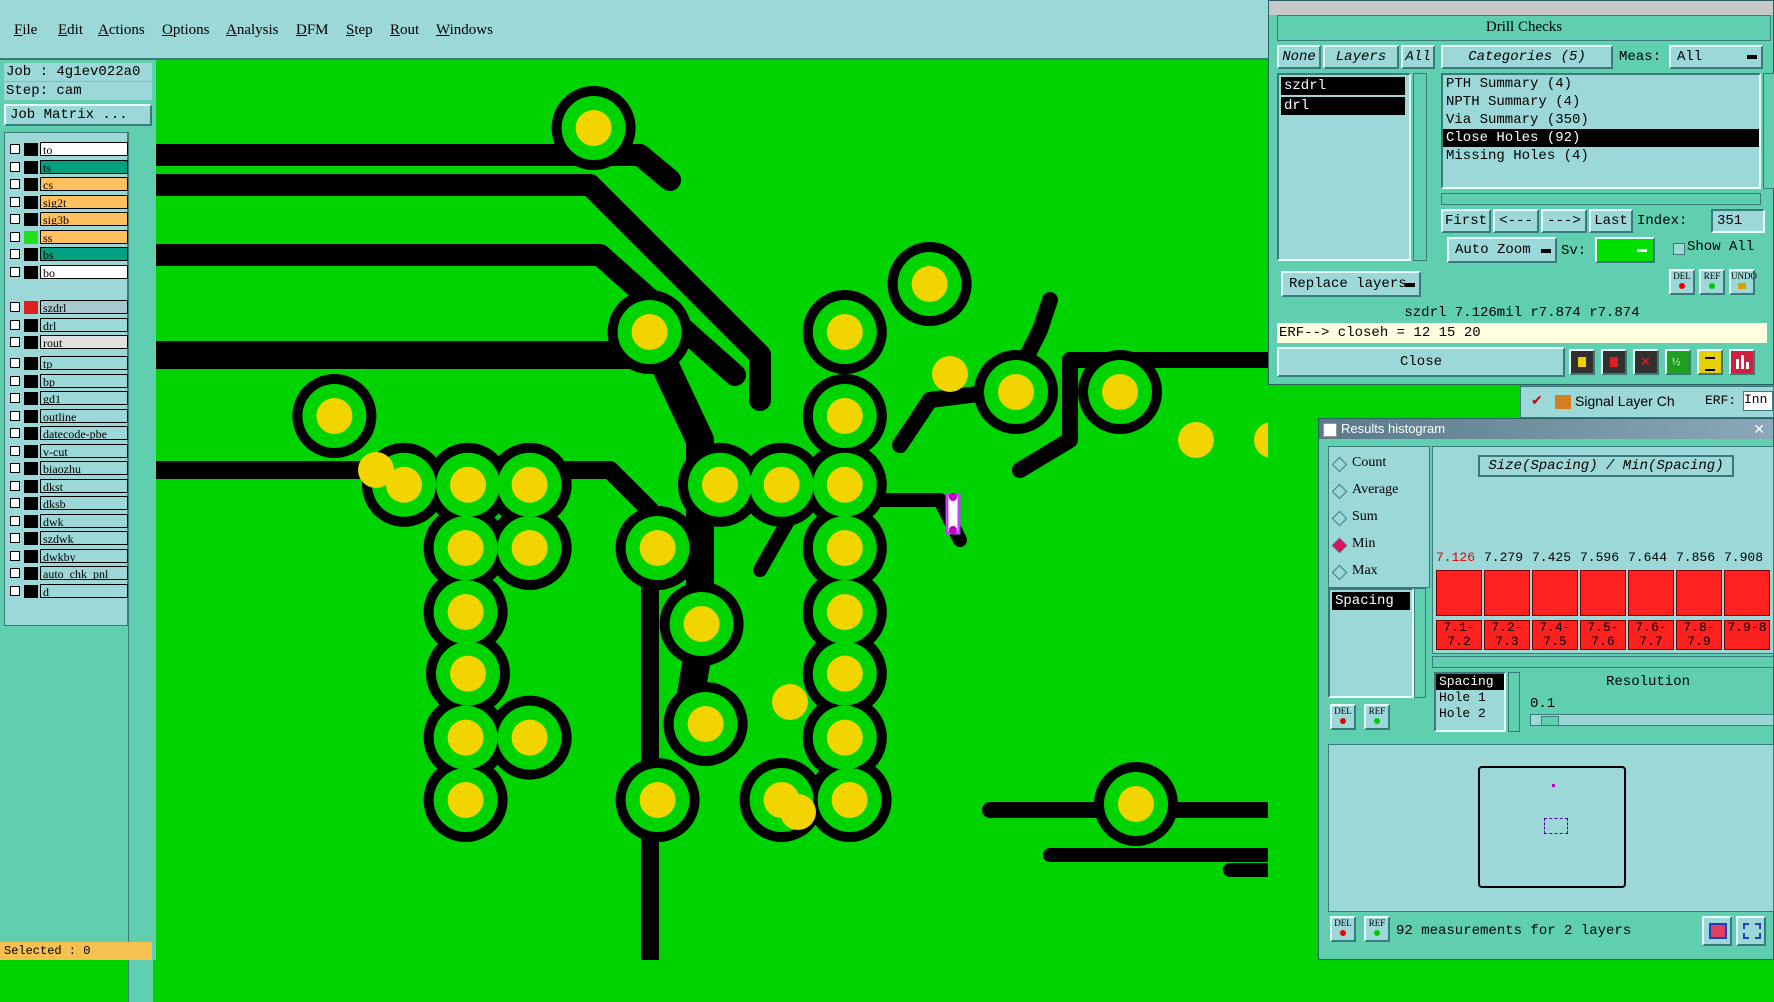 The height and width of the screenshot is (1002, 1774). Describe the element at coordinates (84, 342) in the screenshot. I see `layer-name: rout` at that location.